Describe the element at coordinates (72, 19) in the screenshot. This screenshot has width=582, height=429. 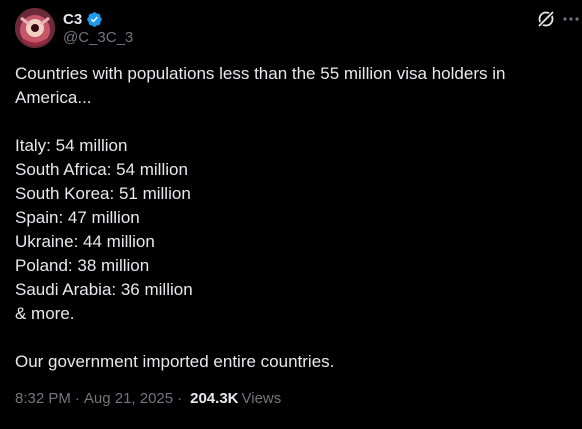
I see `display-name: C3` at that location.